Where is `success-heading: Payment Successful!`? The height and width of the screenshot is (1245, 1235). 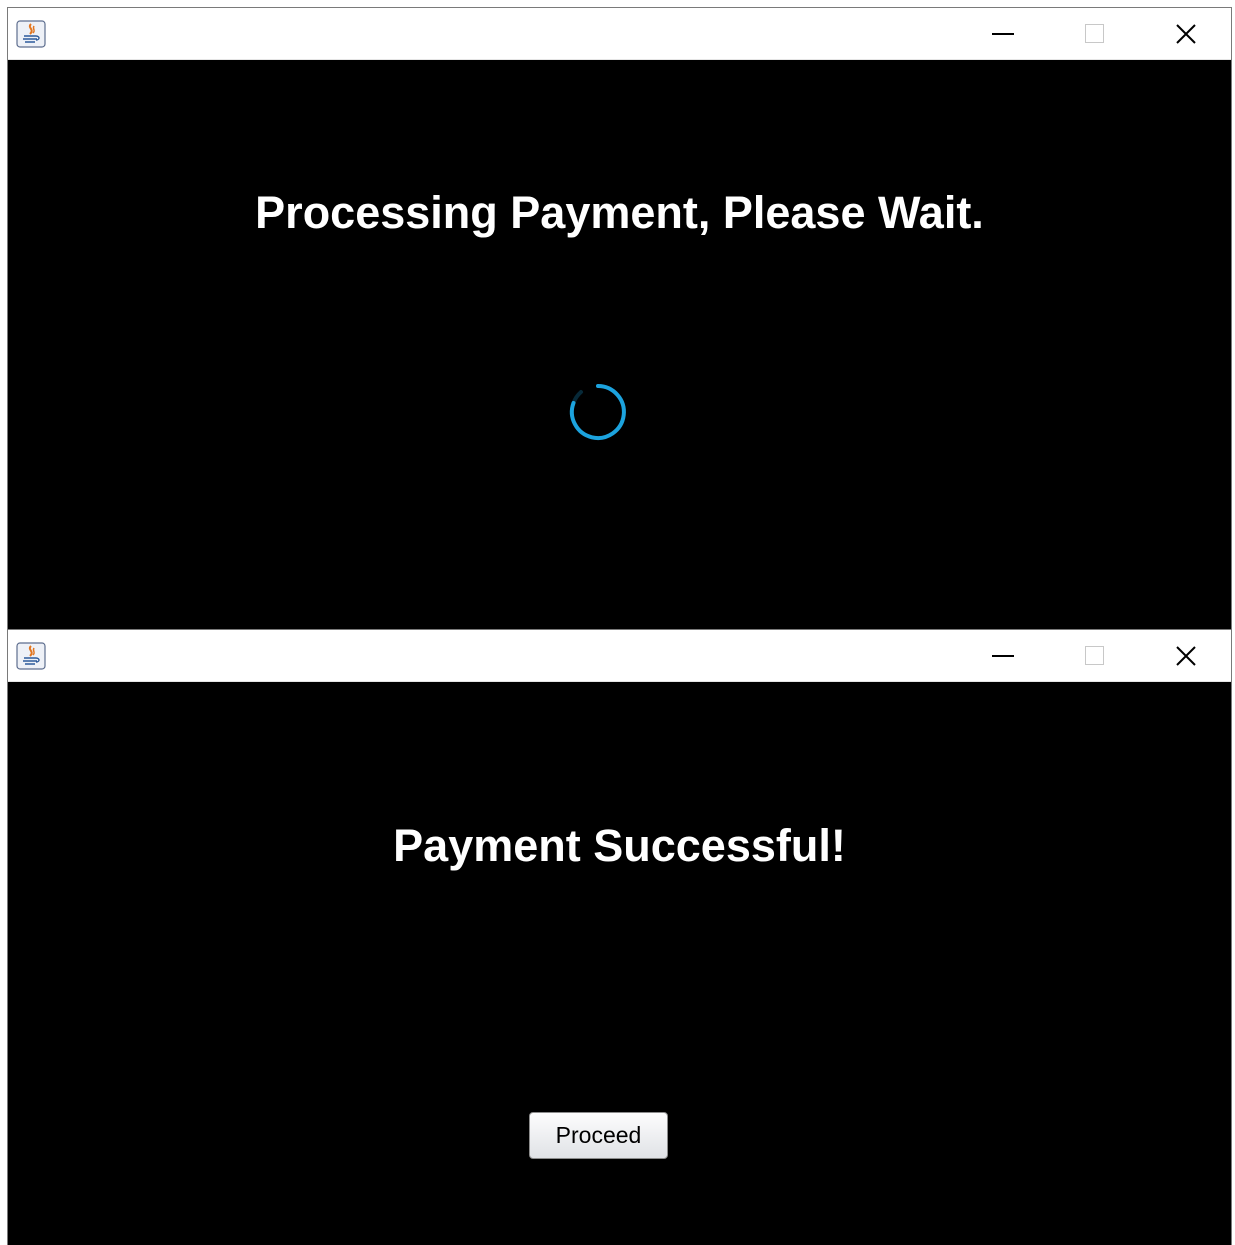 success-heading: Payment Successful! is located at coordinates (619, 845).